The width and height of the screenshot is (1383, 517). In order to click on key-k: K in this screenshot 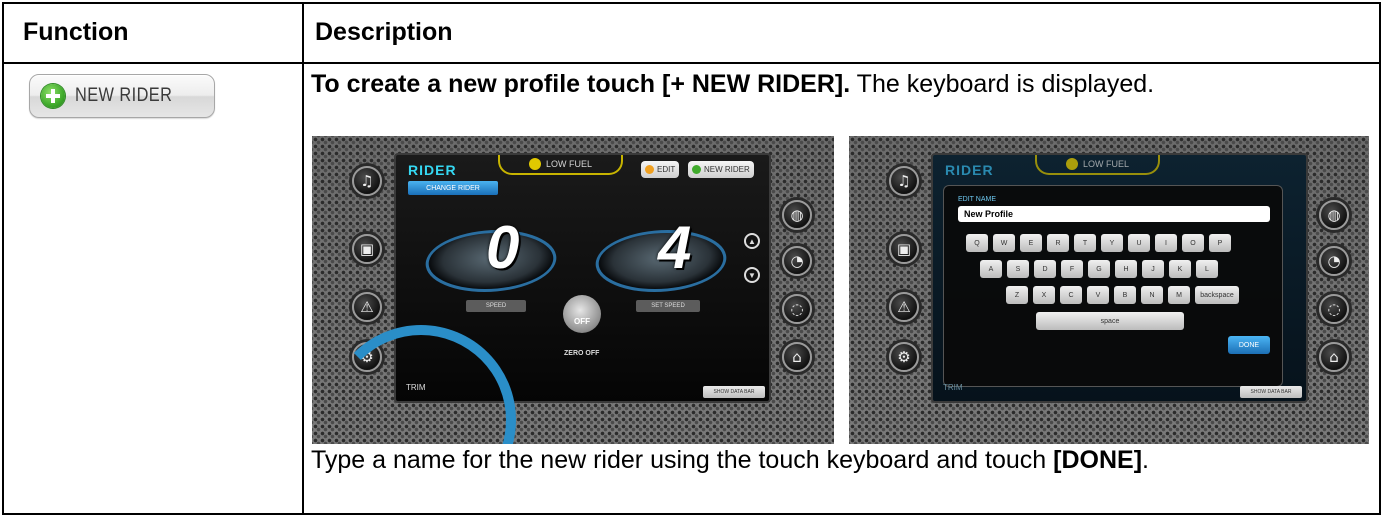, I will do `click(1180, 269)`.